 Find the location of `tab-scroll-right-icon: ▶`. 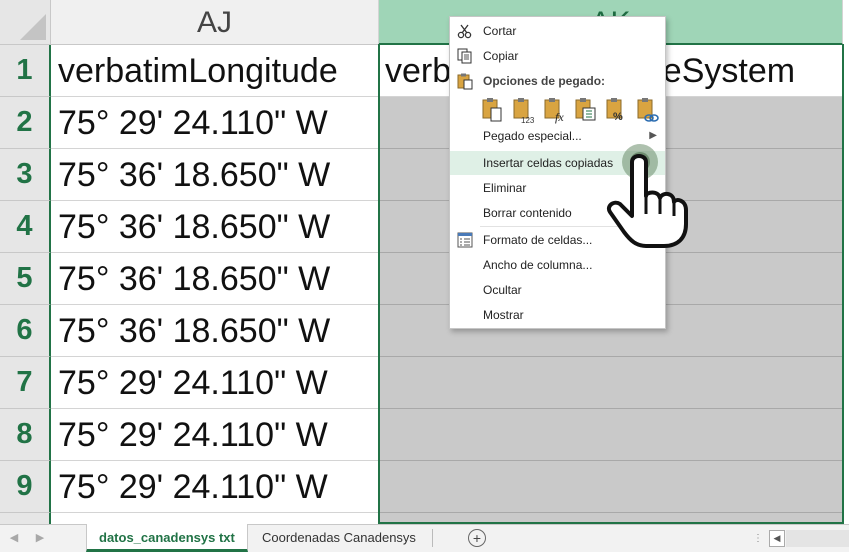

tab-scroll-right-icon: ▶ is located at coordinates (40, 538).